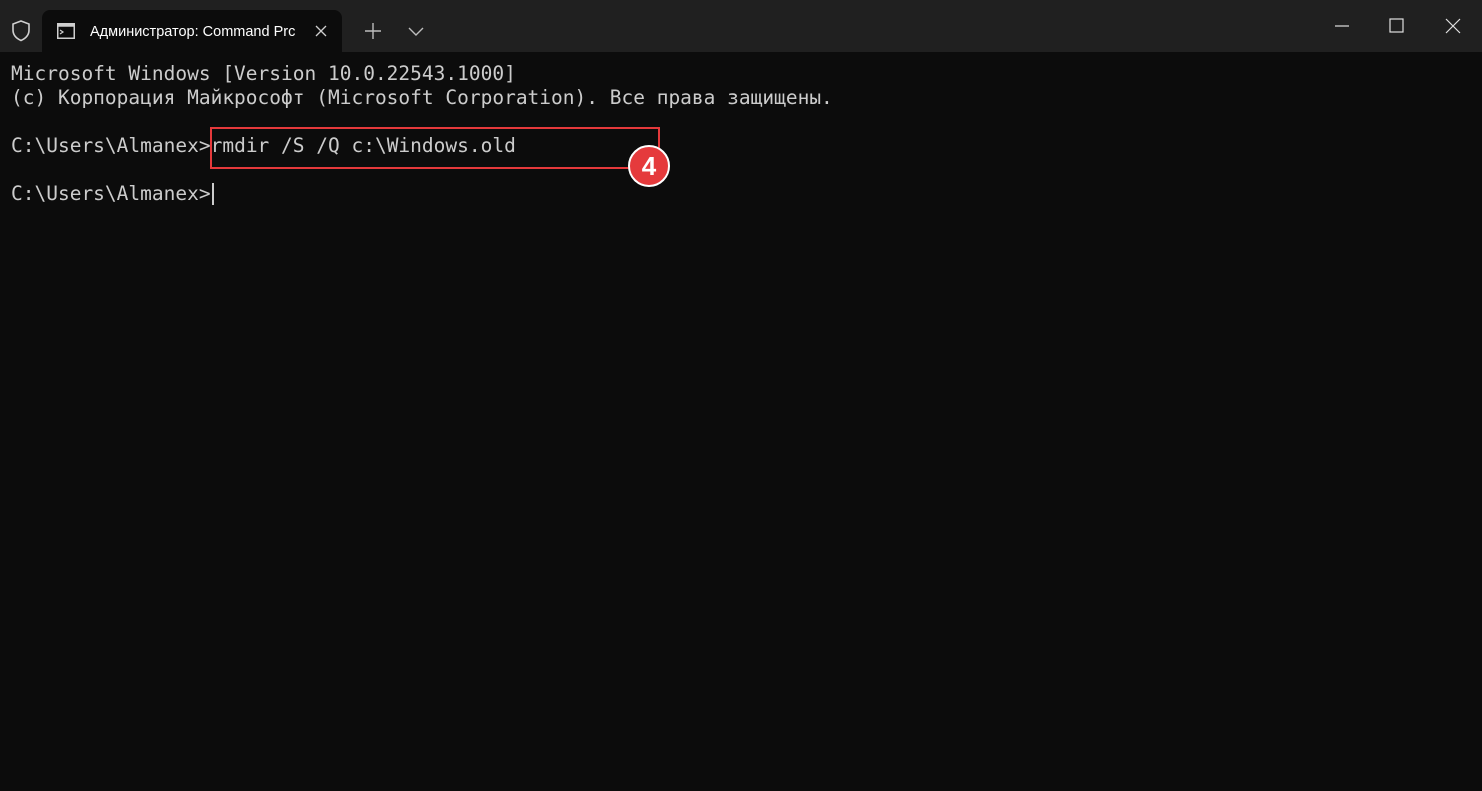  I want to click on plus-icon, so click(373, 31).